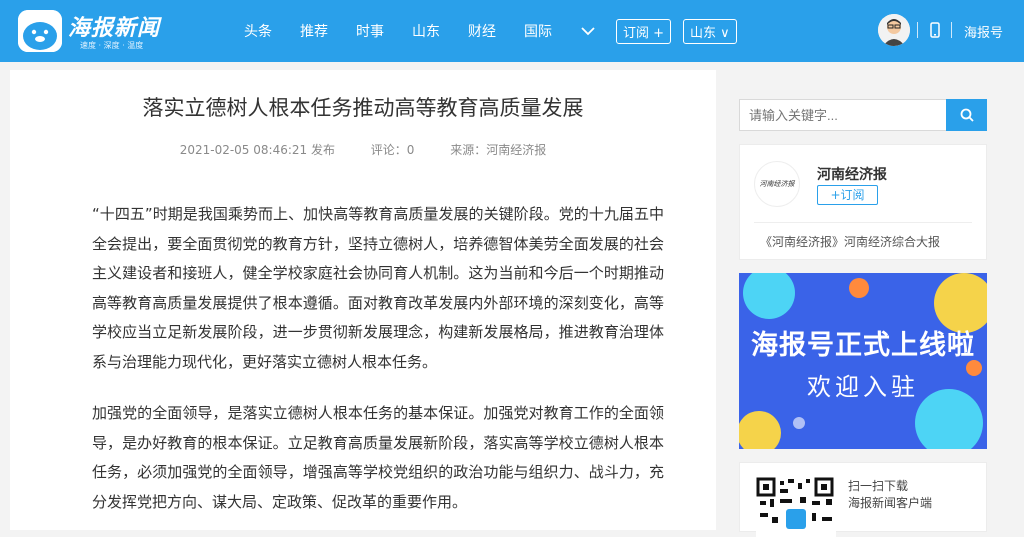 The image size is (1024, 537). What do you see at coordinates (588, 31) in the screenshot?
I see `chevron-down-icon` at bounding box center [588, 31].